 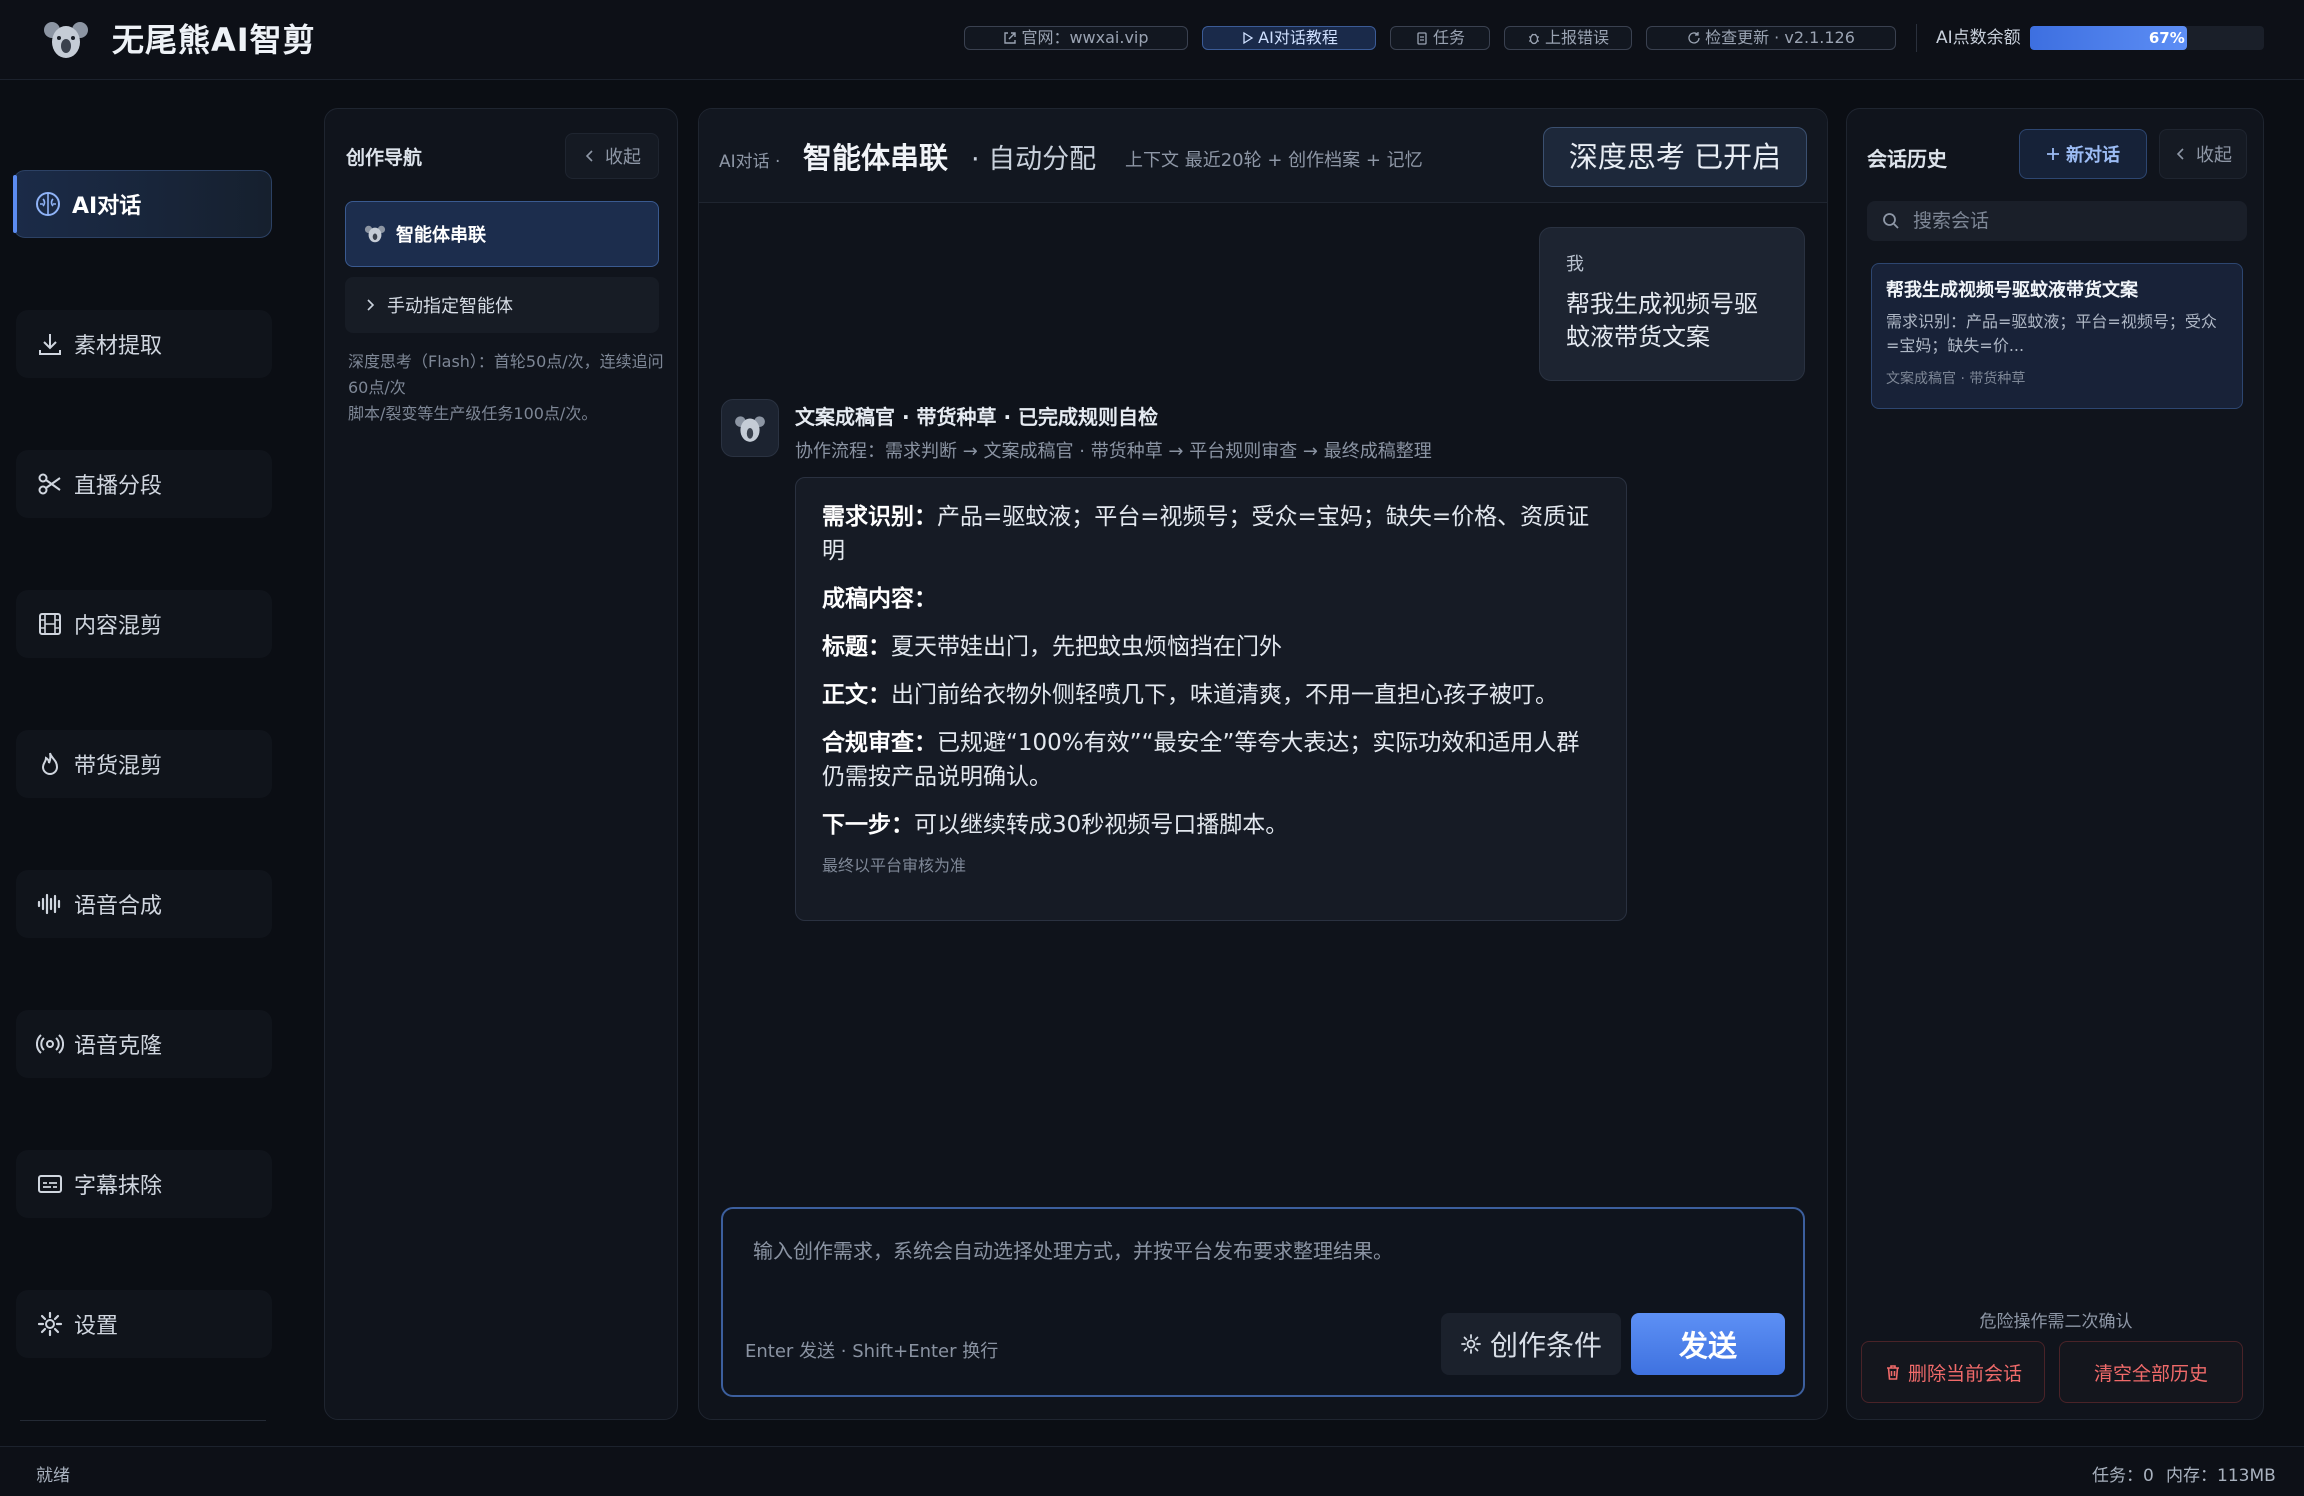 What do you see at coordinates (2108, 38) in the screenshot?
I see `quota-progress-fill: 67%` at bounding box center [2108, 38].